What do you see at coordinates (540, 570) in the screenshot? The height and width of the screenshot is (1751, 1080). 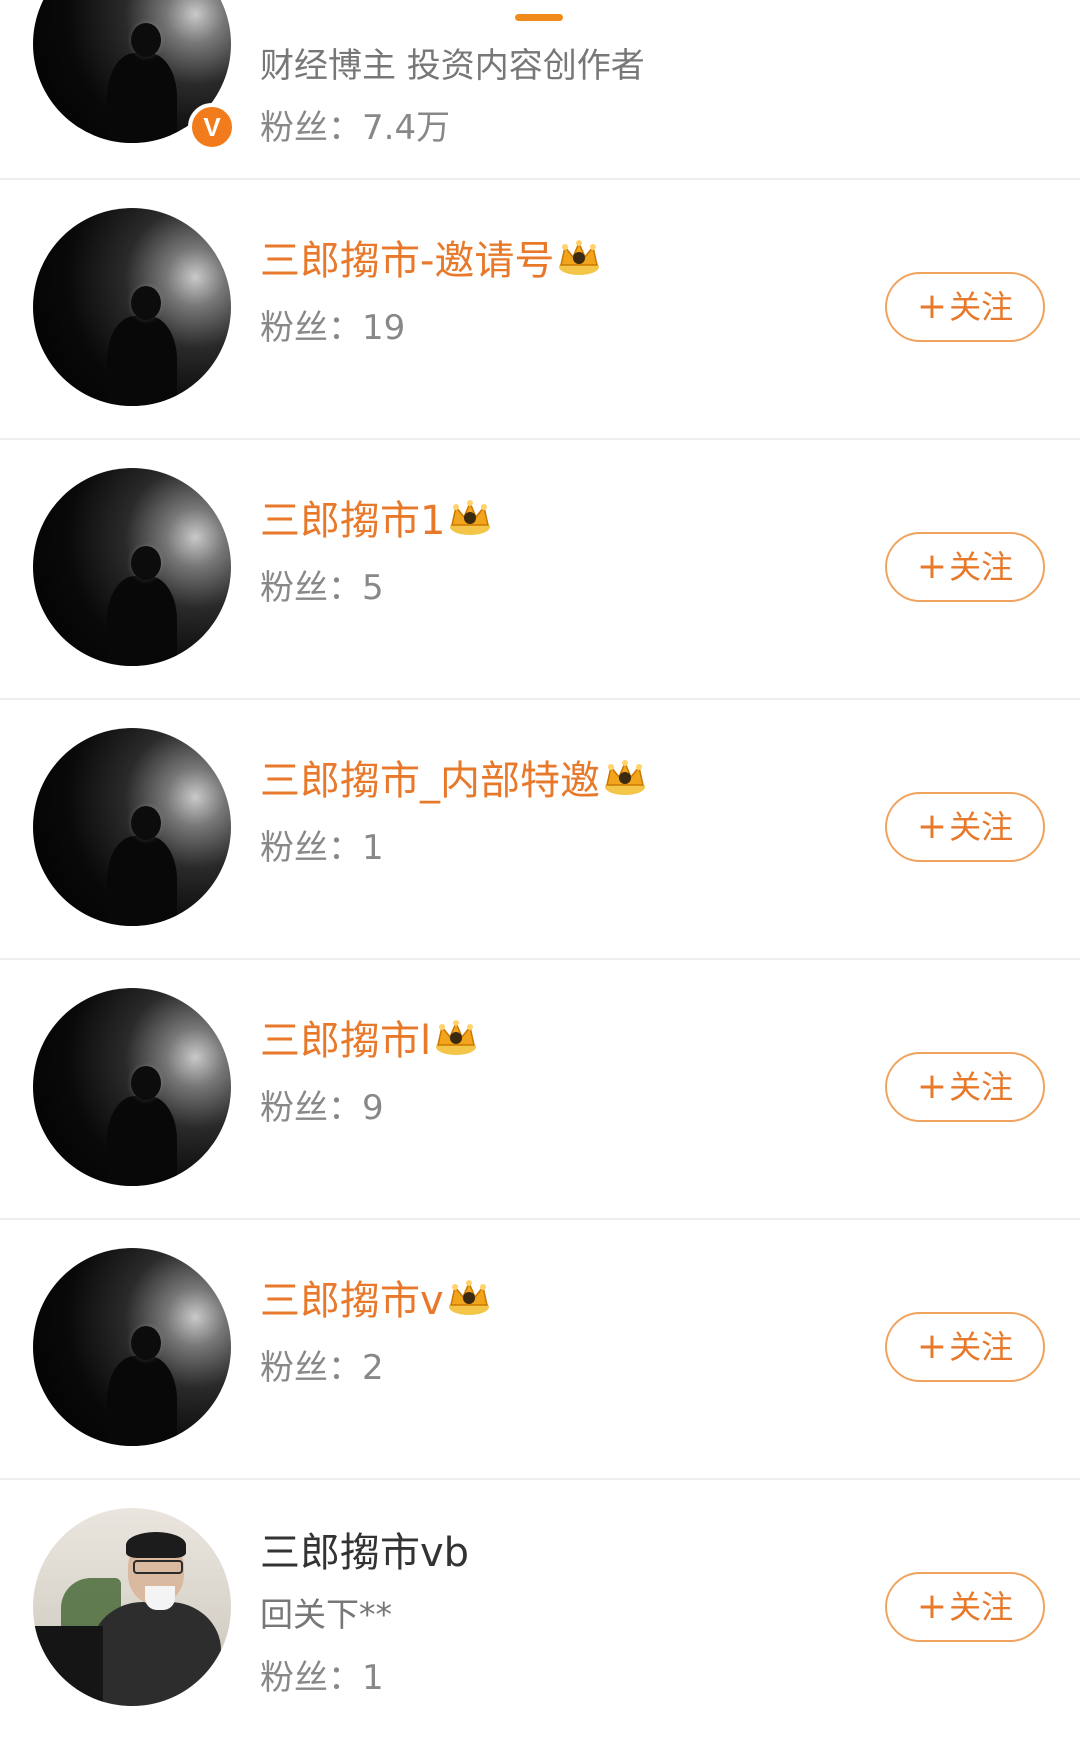 I see `account-row: 三郎搊市1 粉丝：5 +关注` at bounding box center [540, 570].